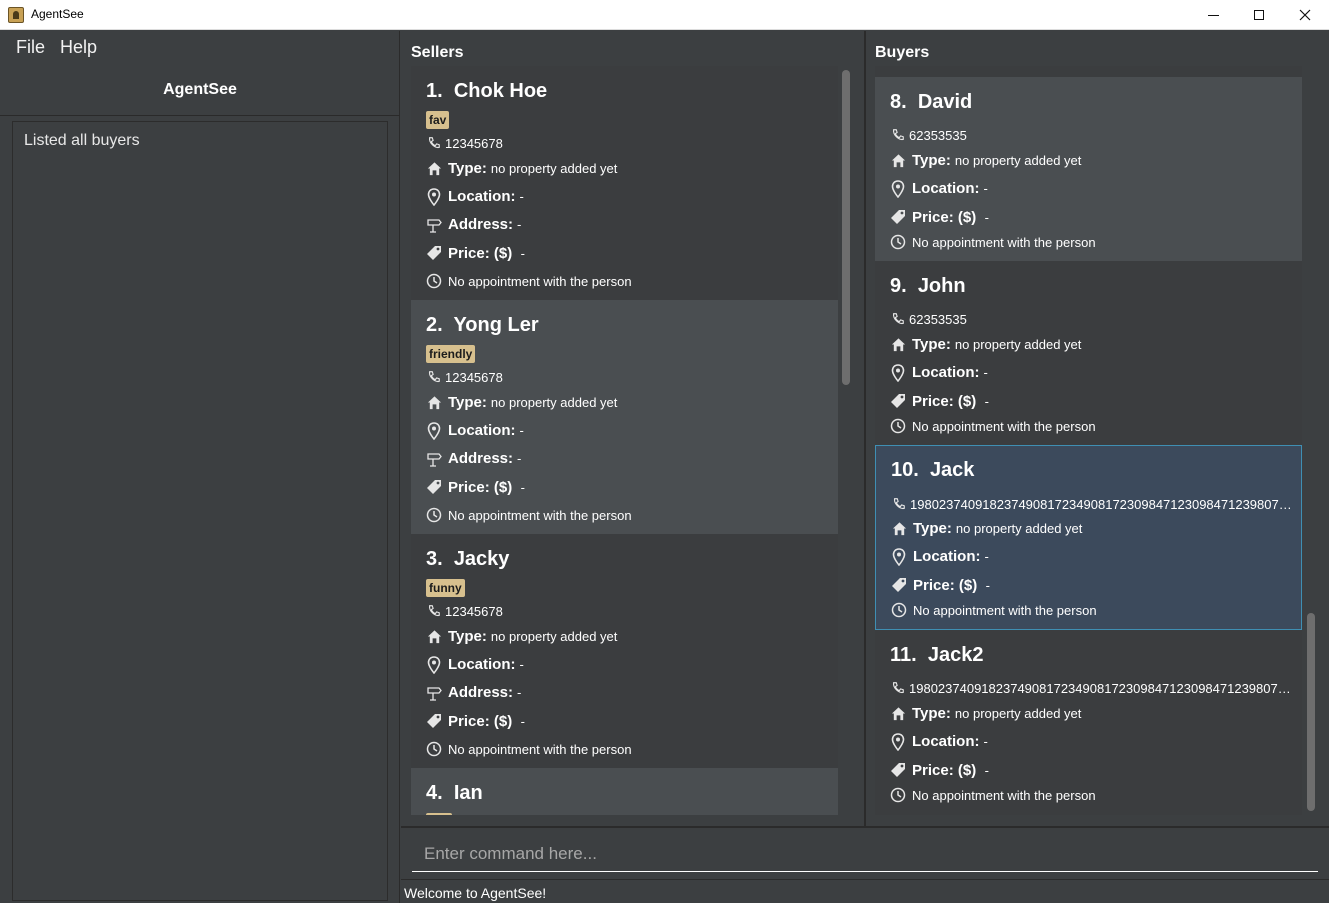 The width and height of the screenshot is (1329, 903). I want to click on seller-name: 3. Jacky, so click(468, 559).